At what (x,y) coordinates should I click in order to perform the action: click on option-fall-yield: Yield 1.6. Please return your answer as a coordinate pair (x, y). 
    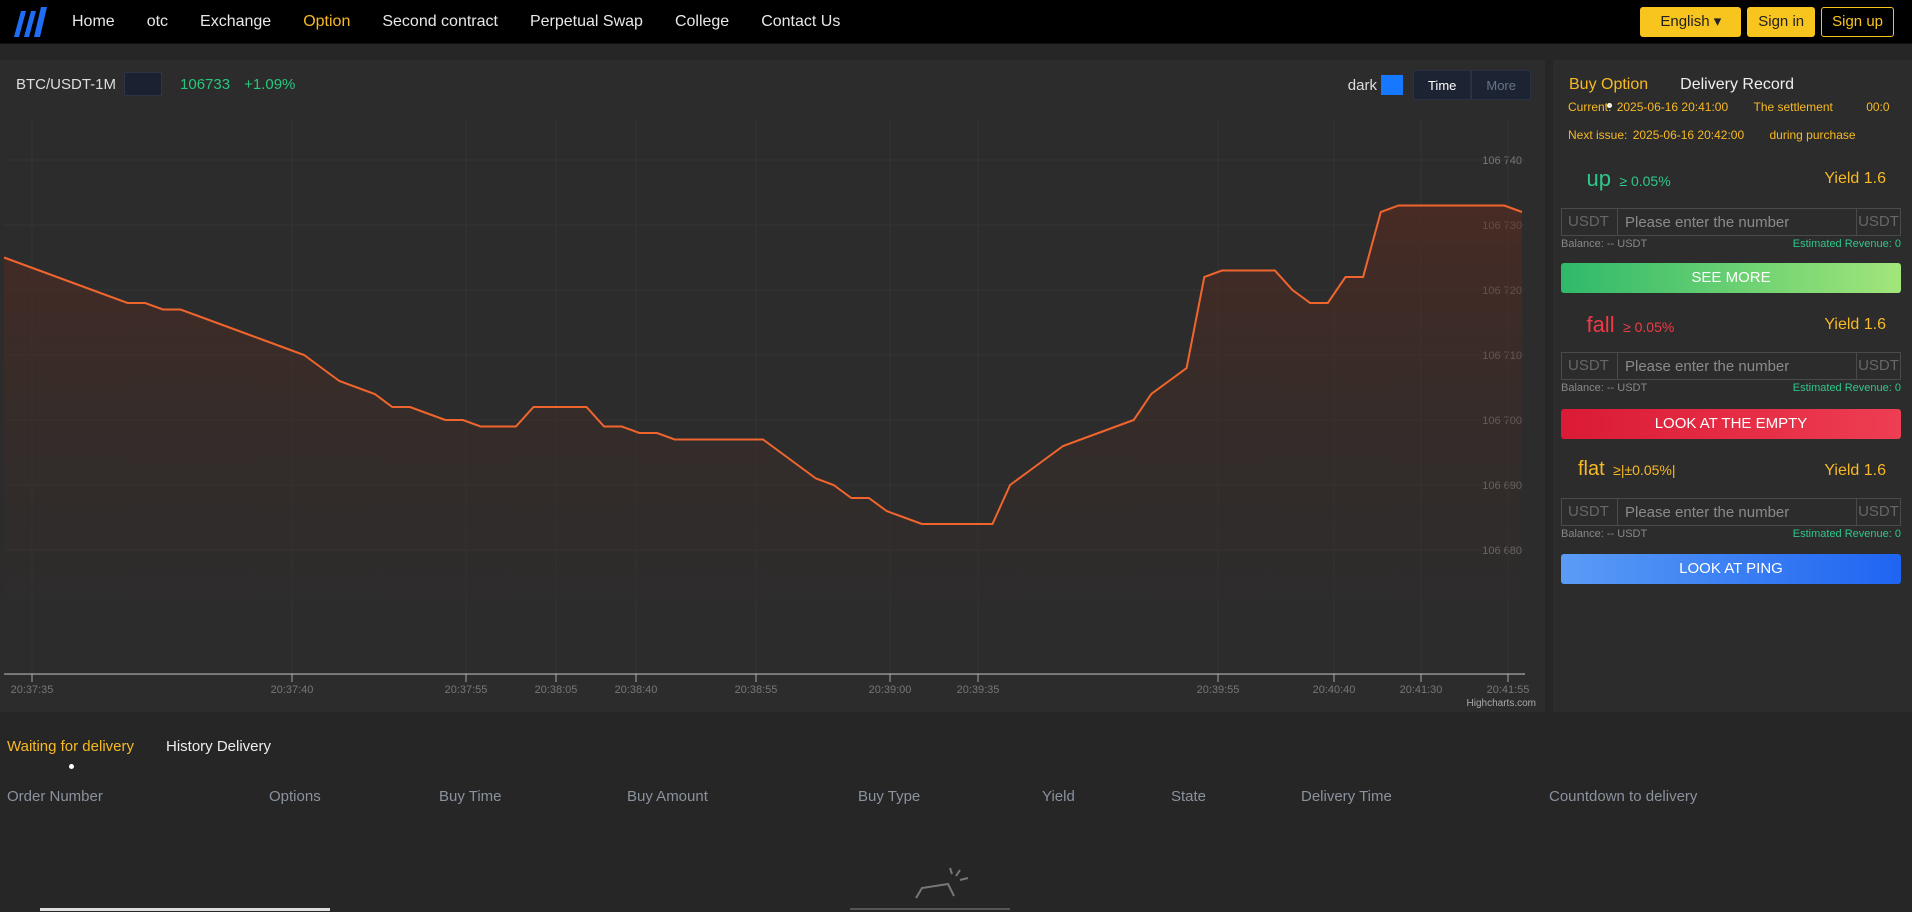
    Looking at the image, I should click on (1855, 324).